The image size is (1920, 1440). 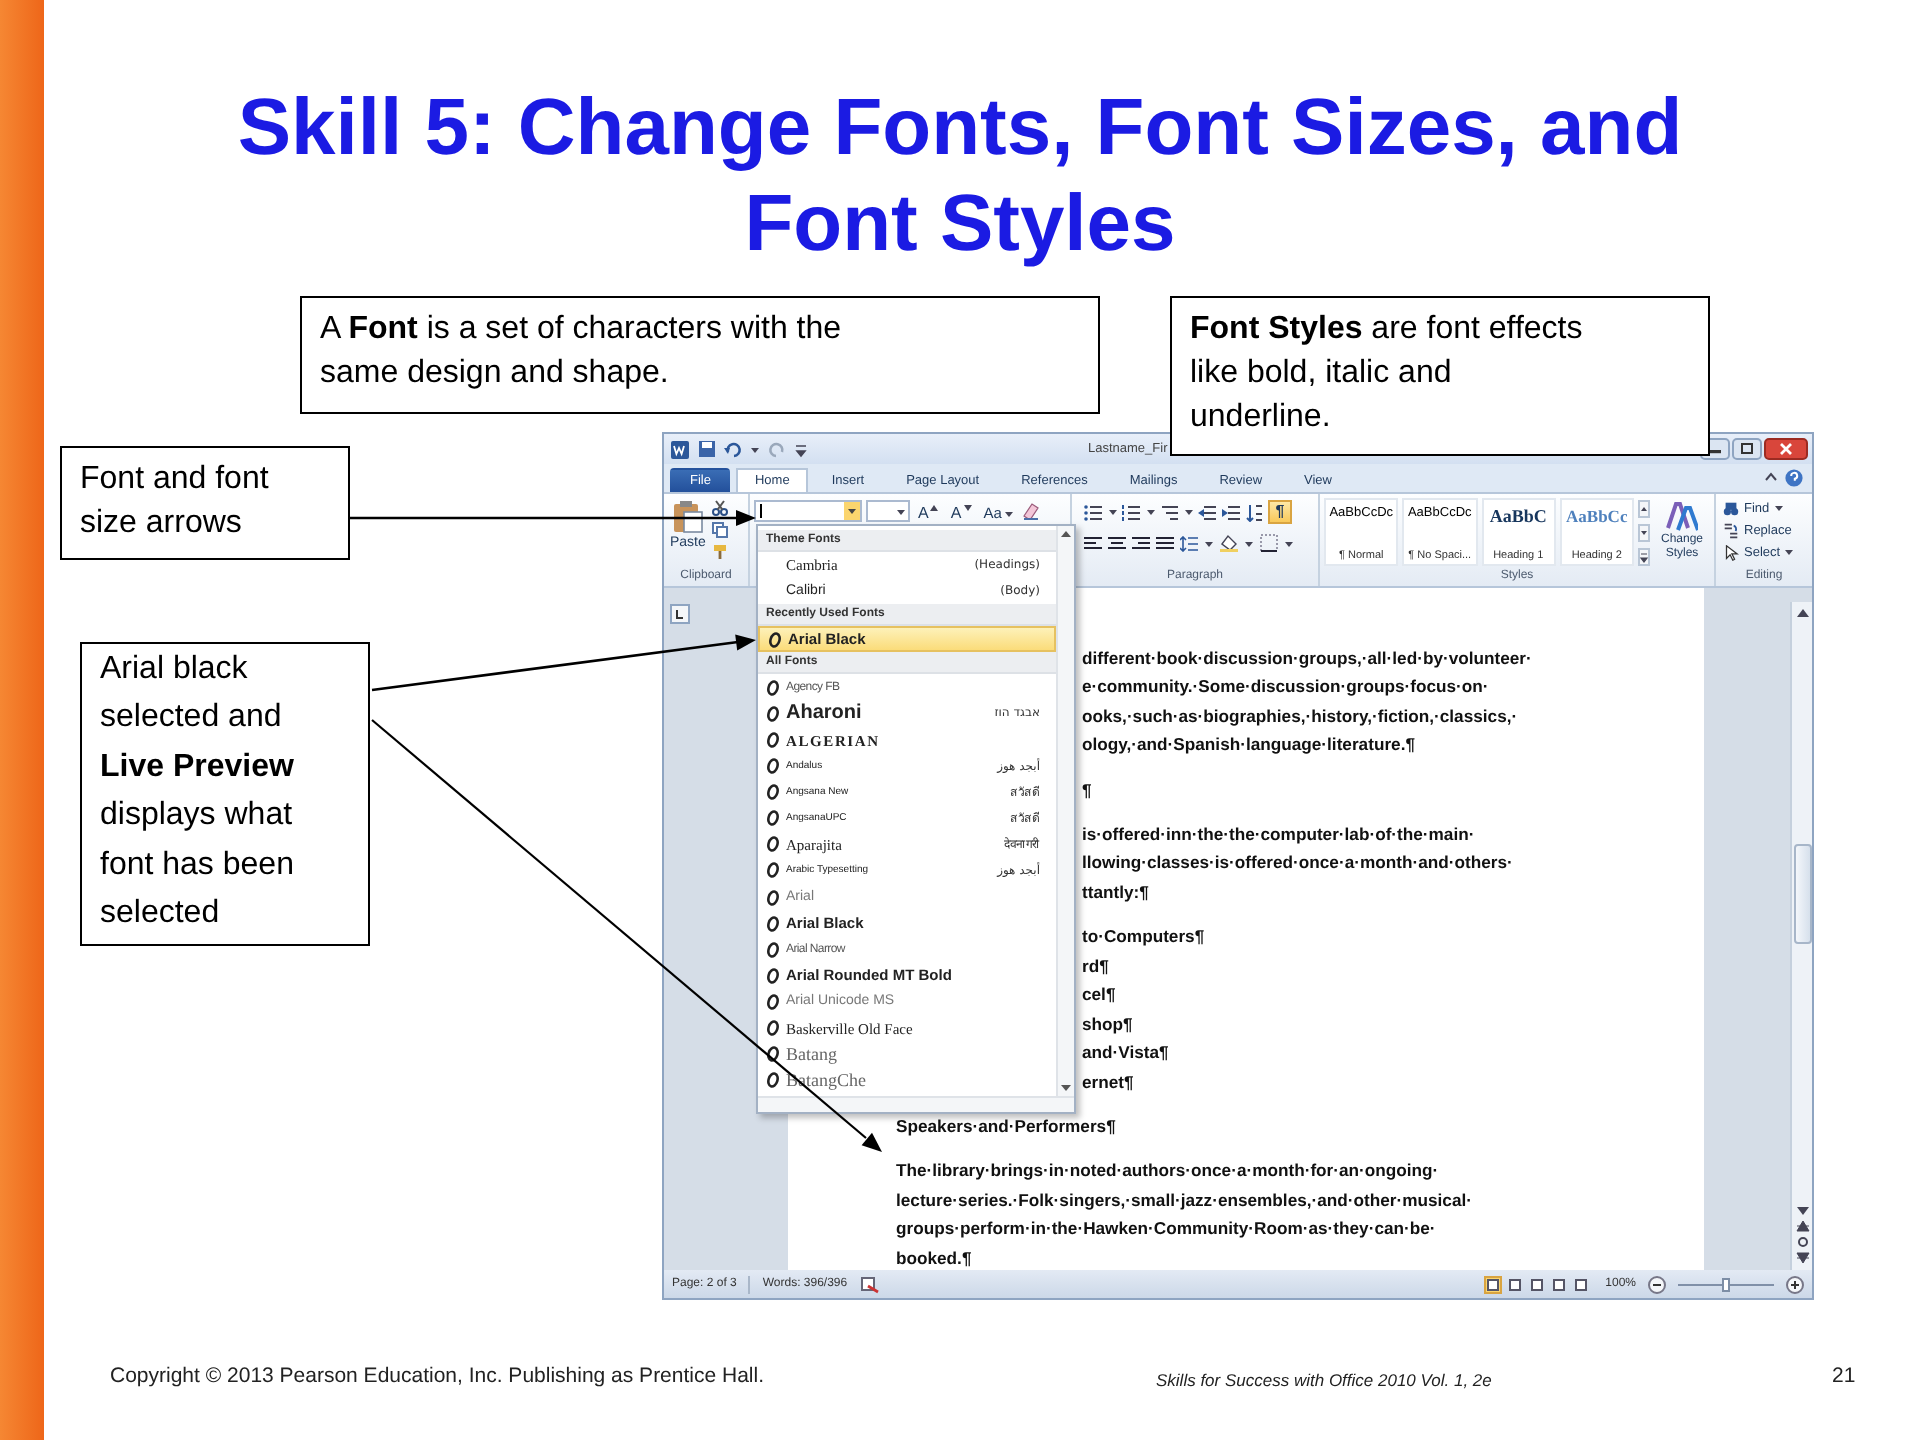 I want to click on vertical-scrollbar, so click(x=1801, y=936).